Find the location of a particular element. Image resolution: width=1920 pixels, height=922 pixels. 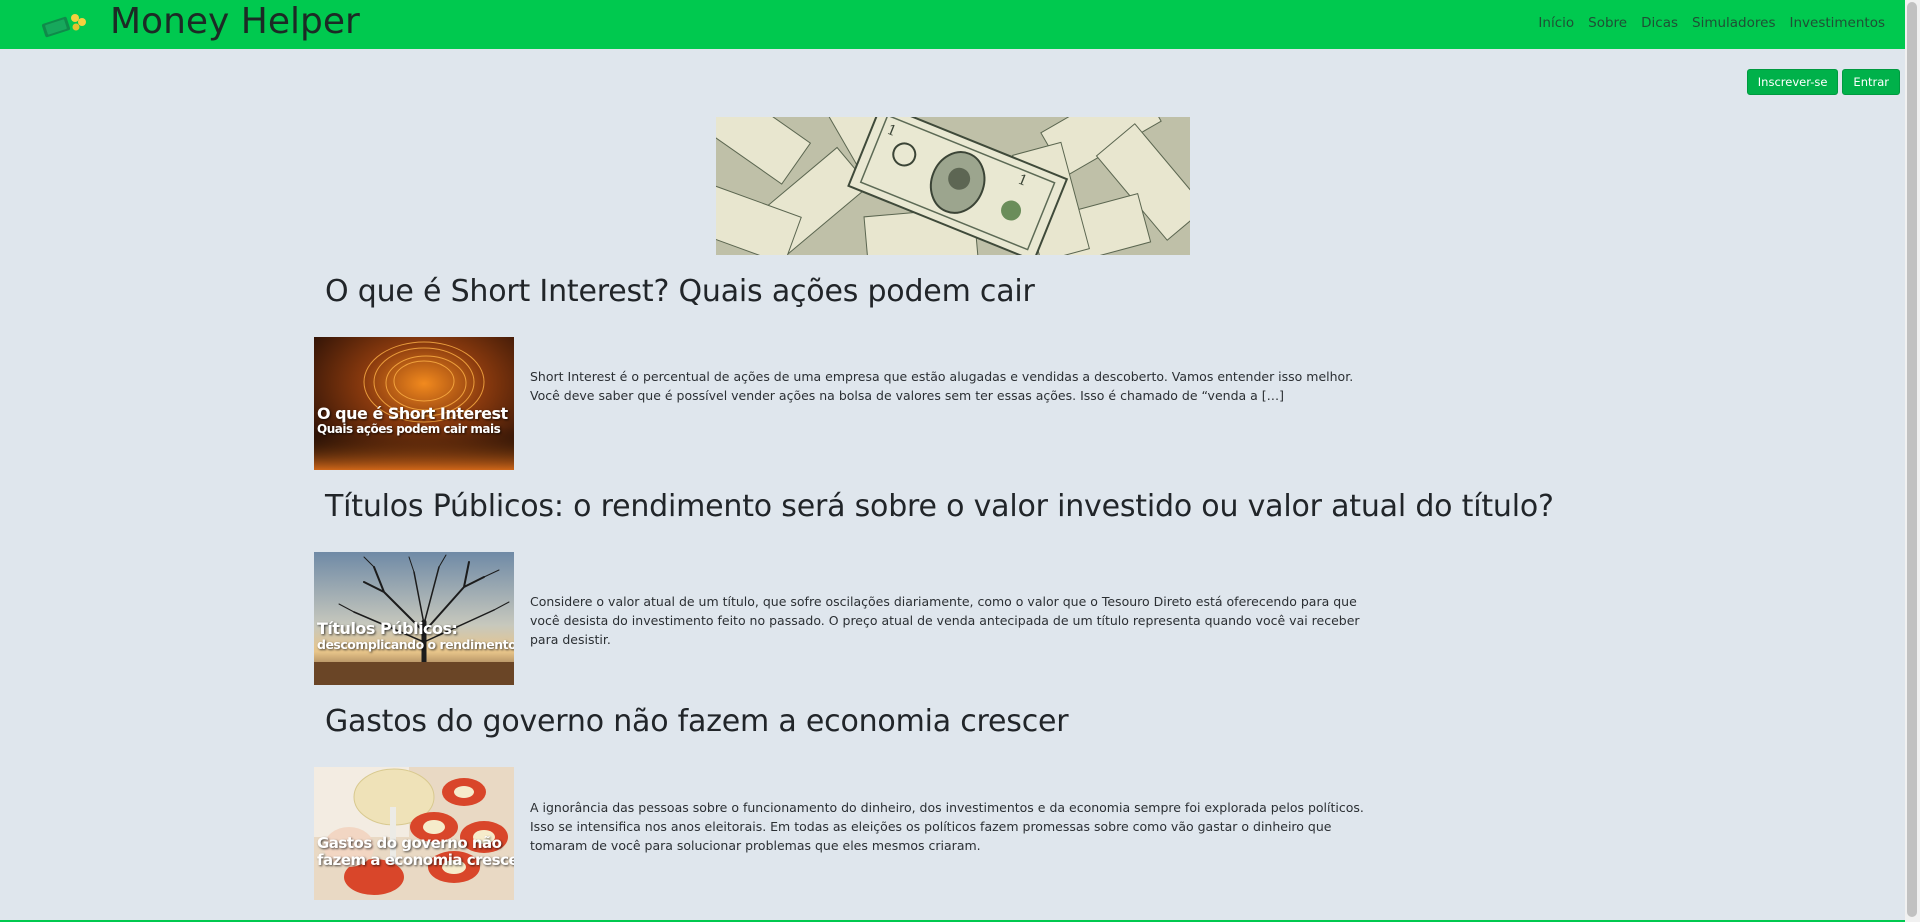

nav-inicio: Início is located at coordinates (1556, 23).